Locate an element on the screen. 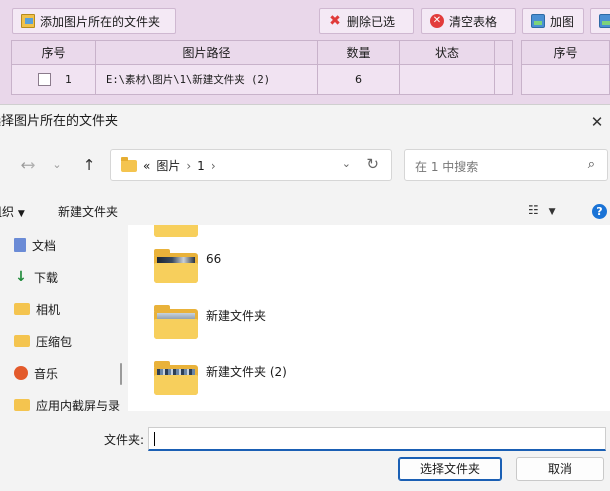 This screenshot has height=491, width=610. organize-menu: 组织 ▼ is located at coordinates (12, 211).